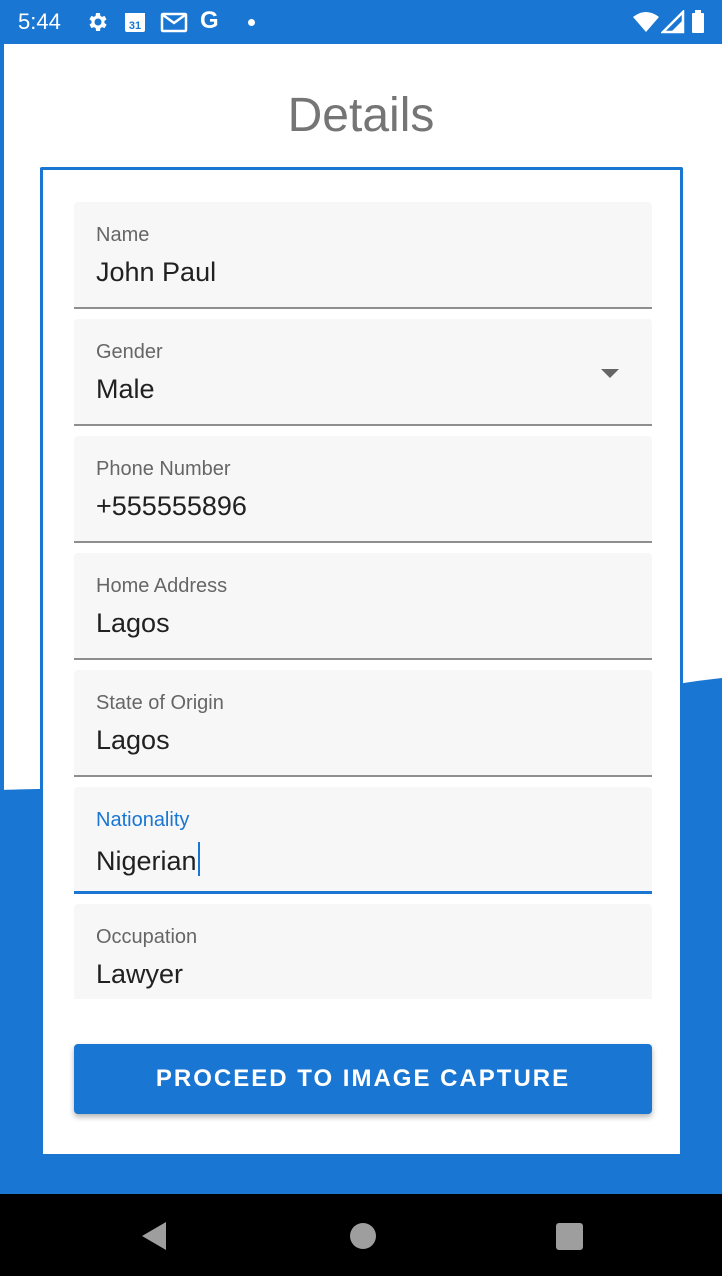 Image resolution: width=722 pixels, height=1276 pixels. I want to click on nationality-text: Nigerian, so click(146, 861).